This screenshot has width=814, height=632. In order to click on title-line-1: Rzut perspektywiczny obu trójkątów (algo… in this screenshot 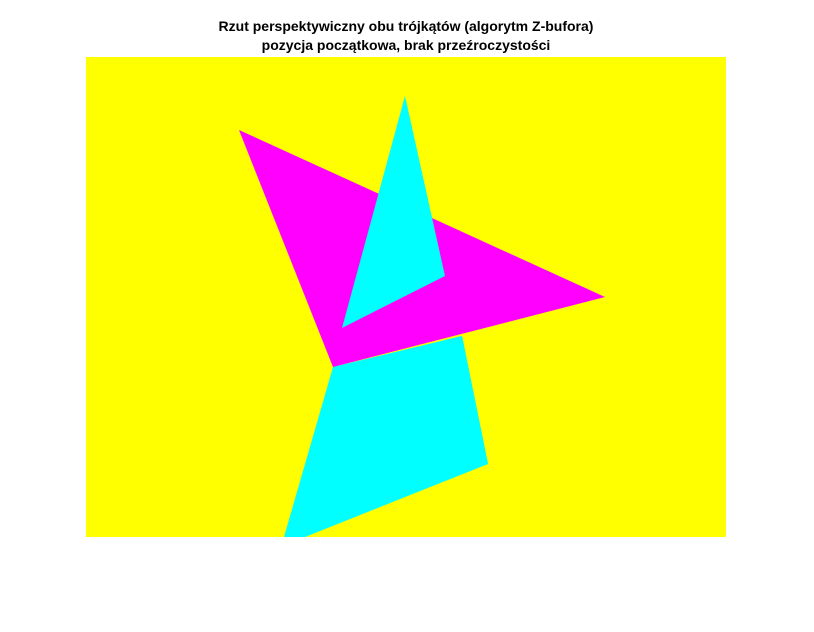, I will do `click(406, 26)`.